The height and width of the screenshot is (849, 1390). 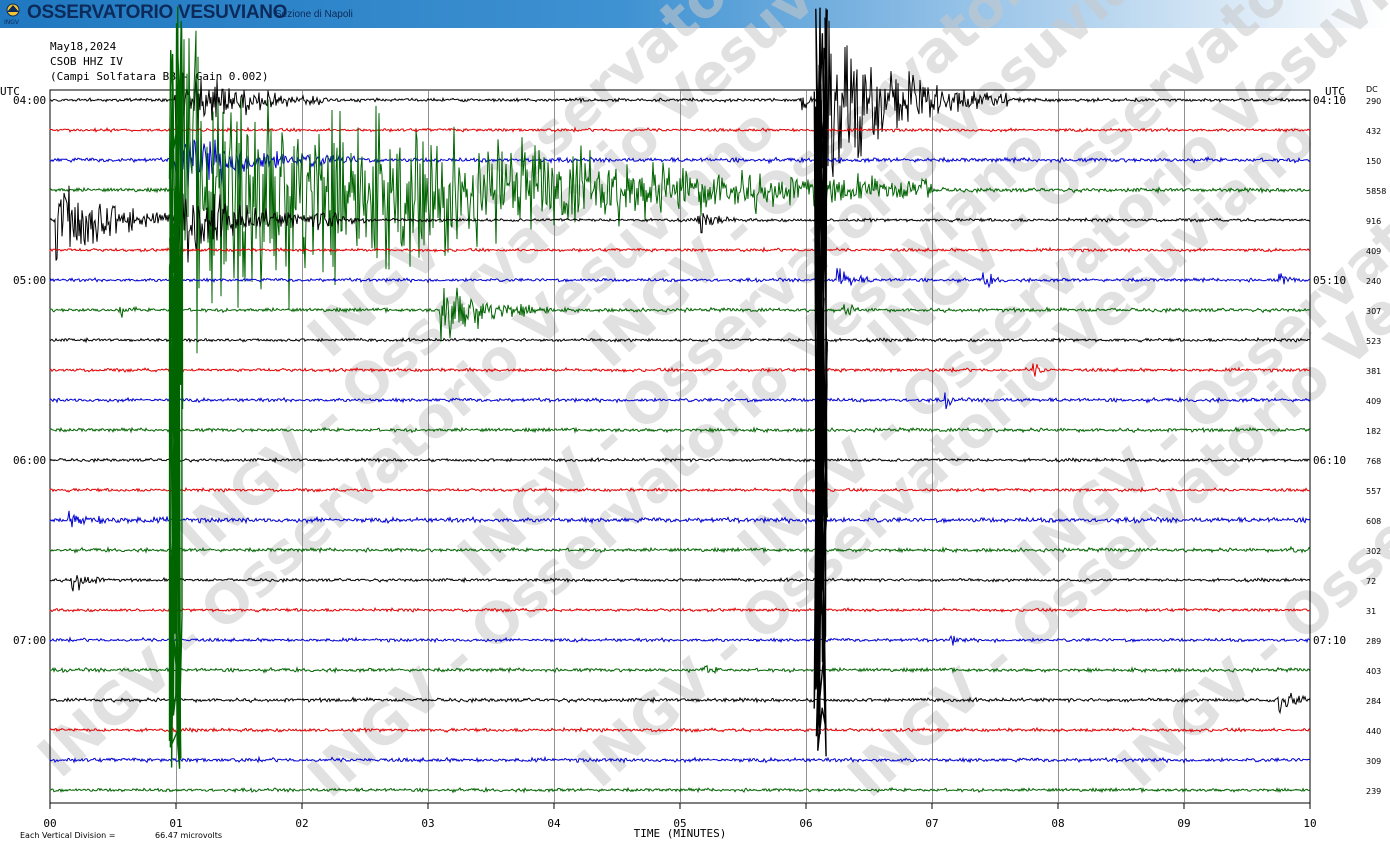 What do you see at coordinates (29, 460) in the screenshot?
I see `left-time-label: 06:00` at bounding box center [29, 460].